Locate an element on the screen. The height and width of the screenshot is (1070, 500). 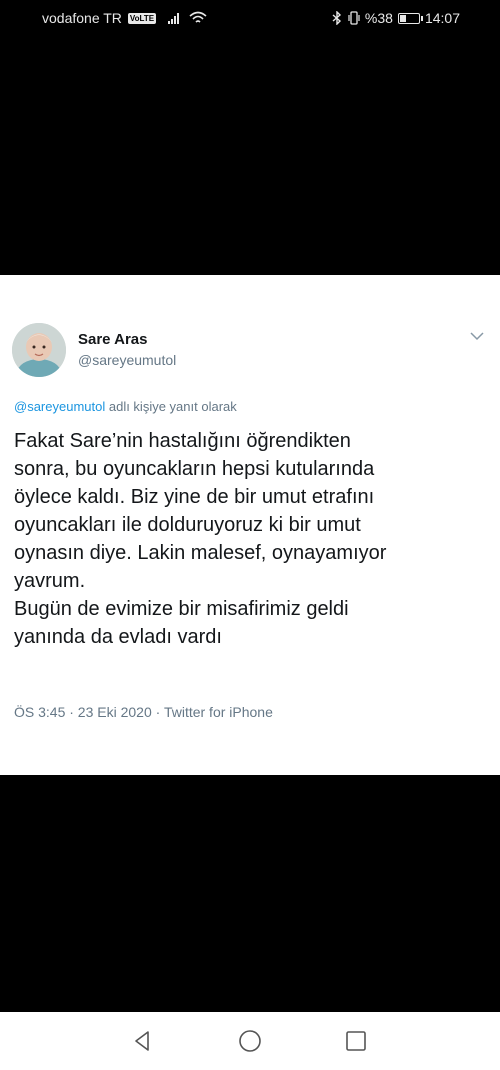
bluetooth-icon is located at coordinates (336, 18).